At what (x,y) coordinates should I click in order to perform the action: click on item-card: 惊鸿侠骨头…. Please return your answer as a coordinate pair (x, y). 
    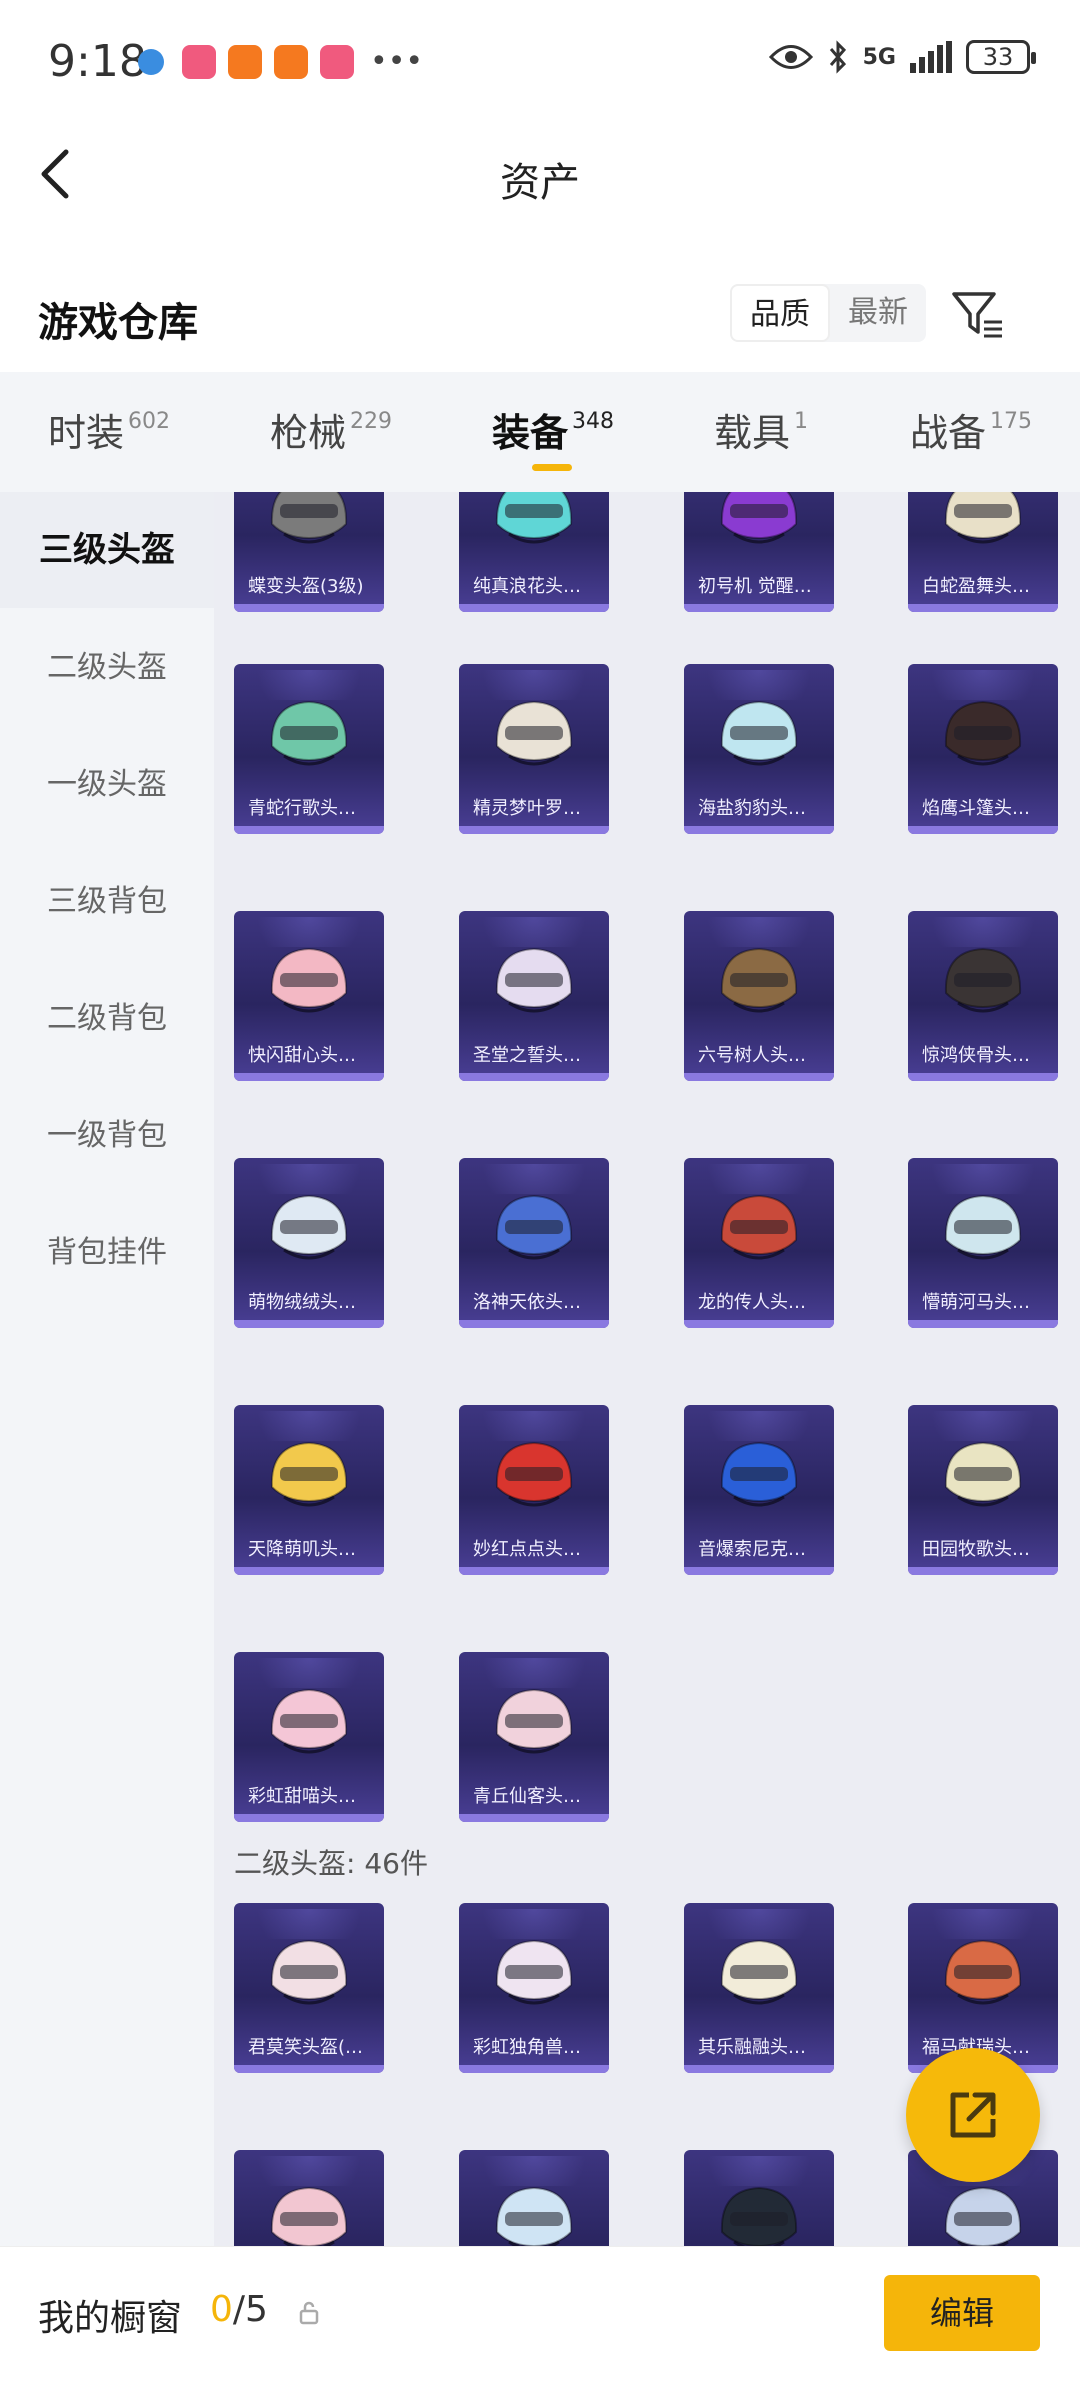
    Looking at the image, I should click on (983, 996).